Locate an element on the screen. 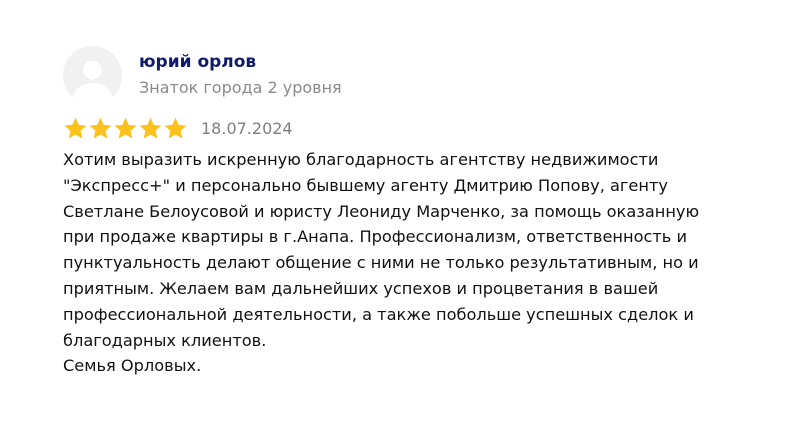  review-text-line: благодарных клиентов. is located at coordinates (165, 340).